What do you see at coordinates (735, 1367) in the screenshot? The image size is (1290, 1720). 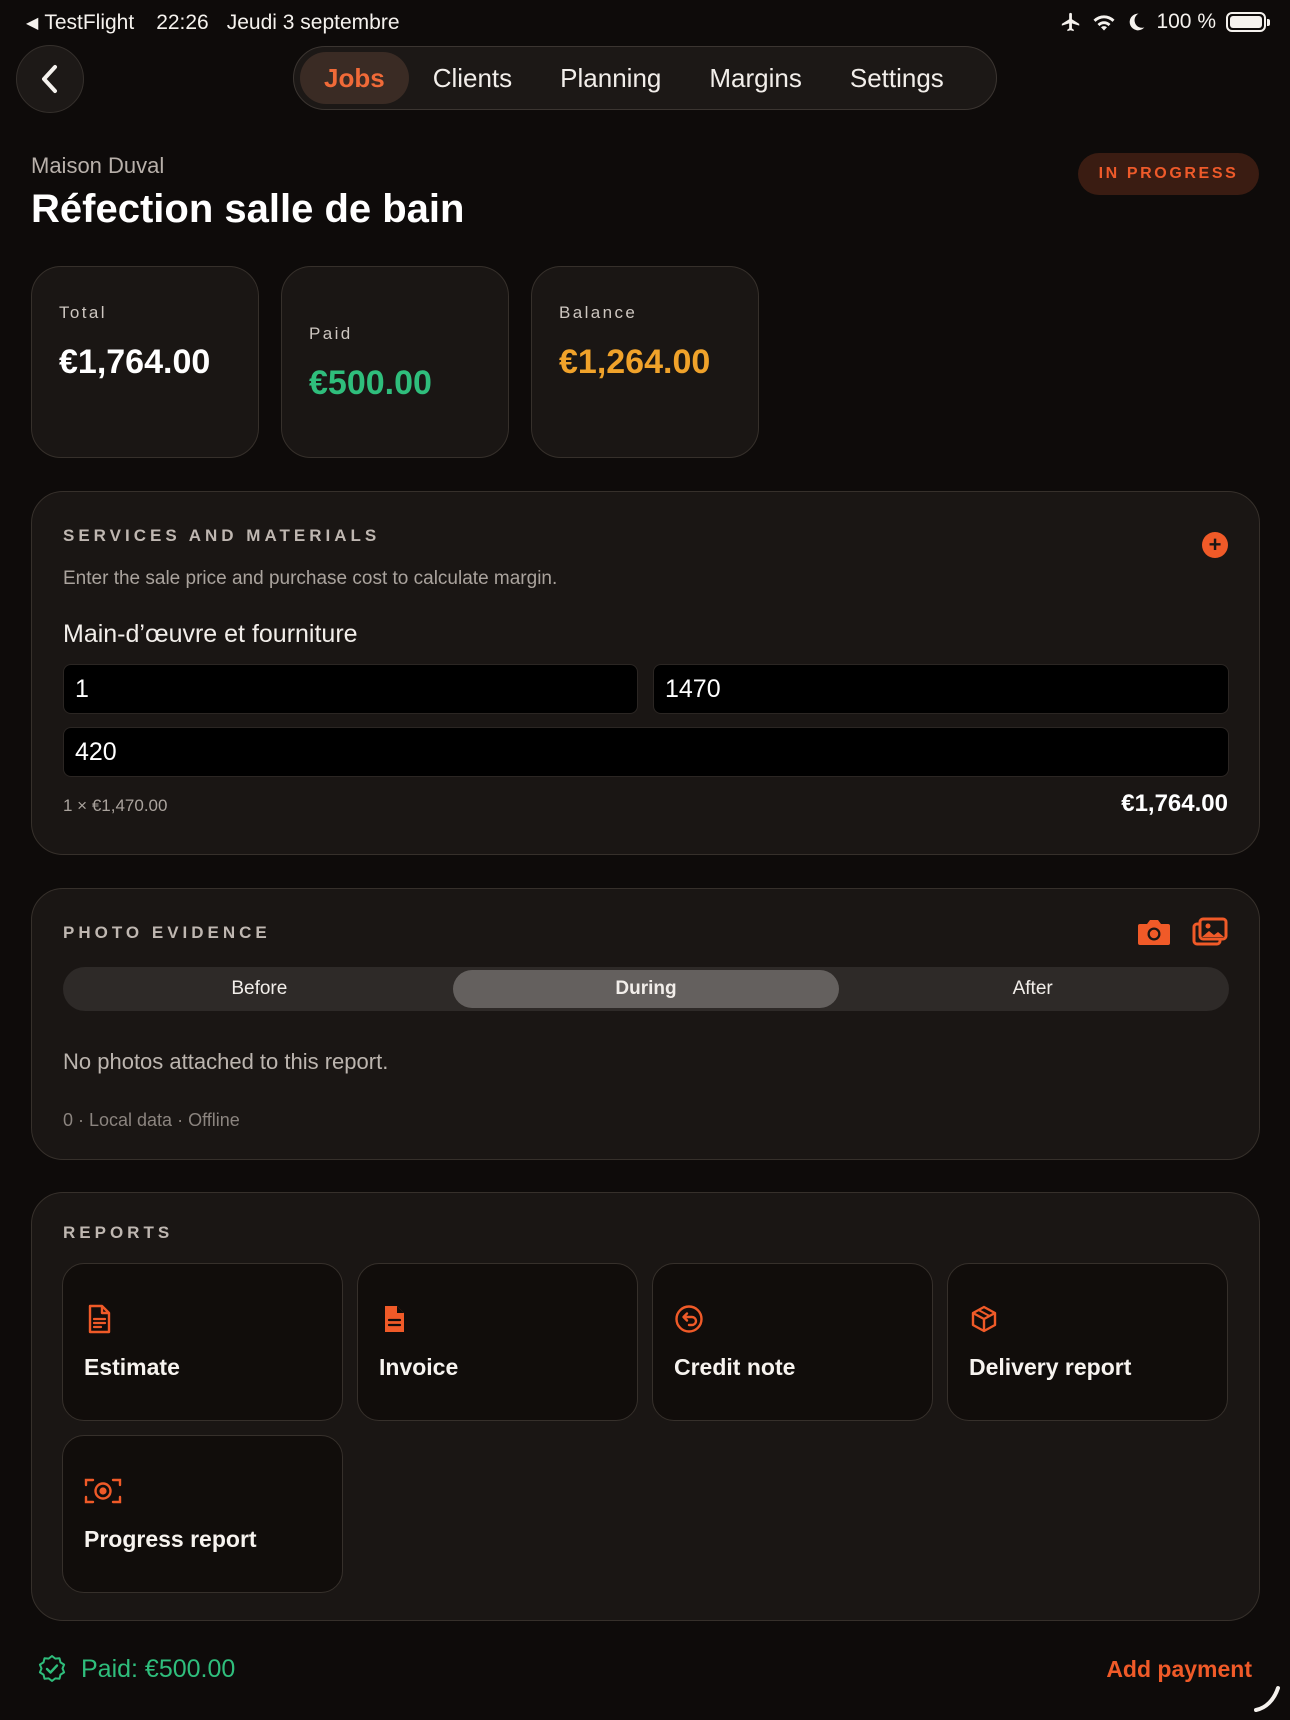 I see `report-credit-note-label: Credit note` at bounding box center [735, 1367].